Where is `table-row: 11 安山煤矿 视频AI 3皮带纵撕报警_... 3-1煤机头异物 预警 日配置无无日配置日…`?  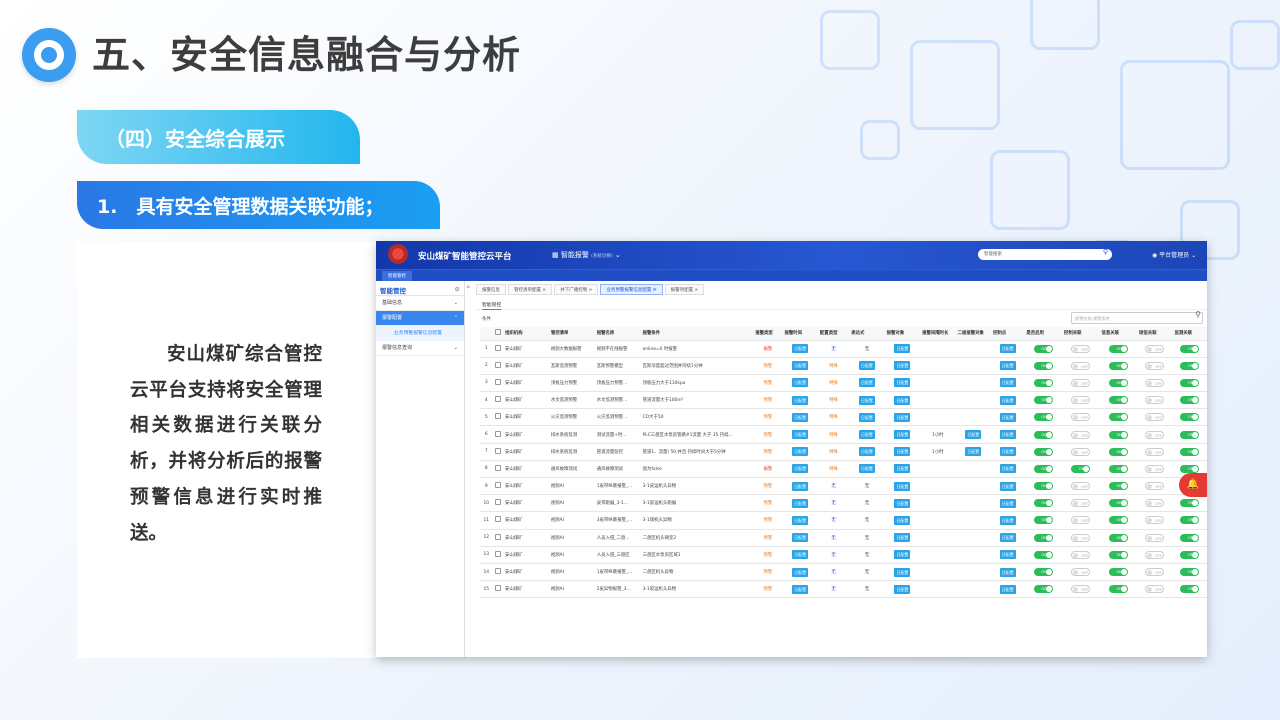 table-row: 11 安山煤矿 视频AI 3皮带纵撕报警_... 3-1煤机头异物 预警 日配置无无日配置日… is located at coordinates (843, 520).